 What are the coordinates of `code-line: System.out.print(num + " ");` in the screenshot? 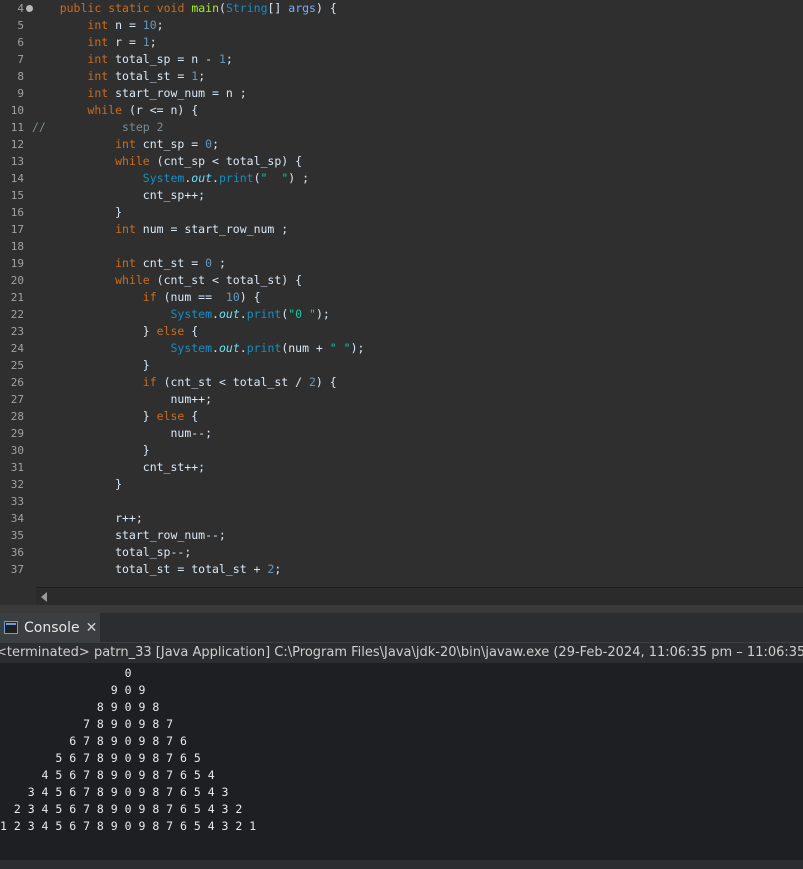 It's located at (198, 348).